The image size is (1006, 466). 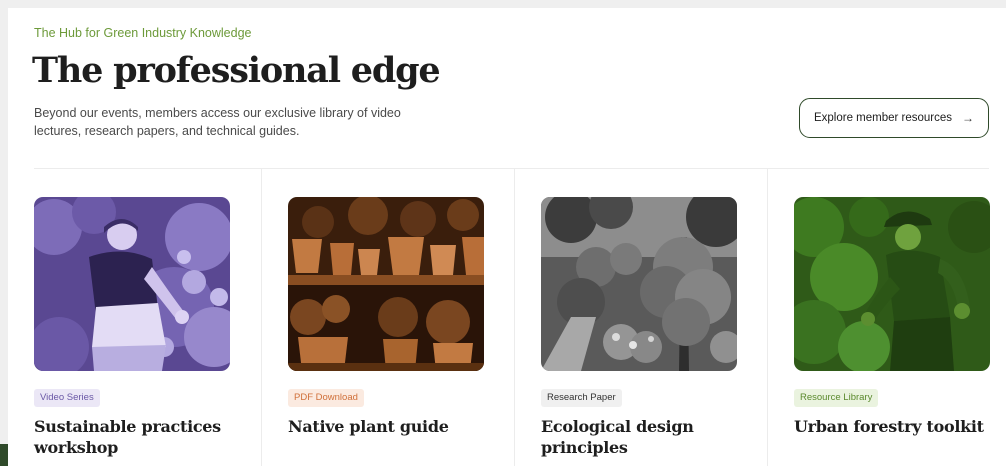 What do you see at coordinates (386, 284) in the screenshot?
I see `card-image-potted-plants` at bounding box center [386, 284].